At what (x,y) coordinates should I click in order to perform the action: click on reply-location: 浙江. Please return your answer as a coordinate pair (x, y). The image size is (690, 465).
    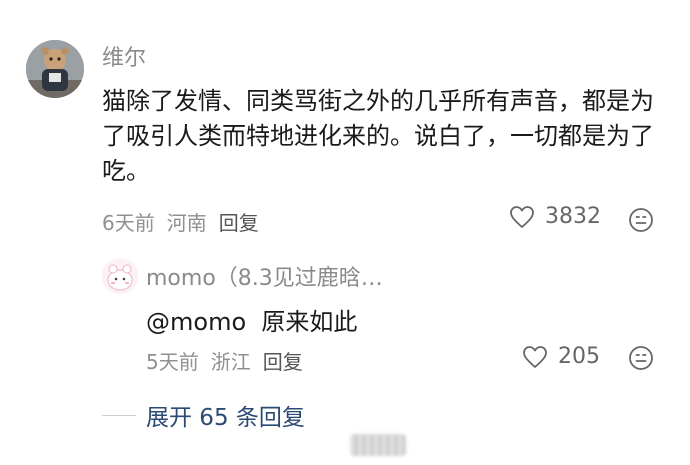
    Looking at the image, I should click on (230, 362).